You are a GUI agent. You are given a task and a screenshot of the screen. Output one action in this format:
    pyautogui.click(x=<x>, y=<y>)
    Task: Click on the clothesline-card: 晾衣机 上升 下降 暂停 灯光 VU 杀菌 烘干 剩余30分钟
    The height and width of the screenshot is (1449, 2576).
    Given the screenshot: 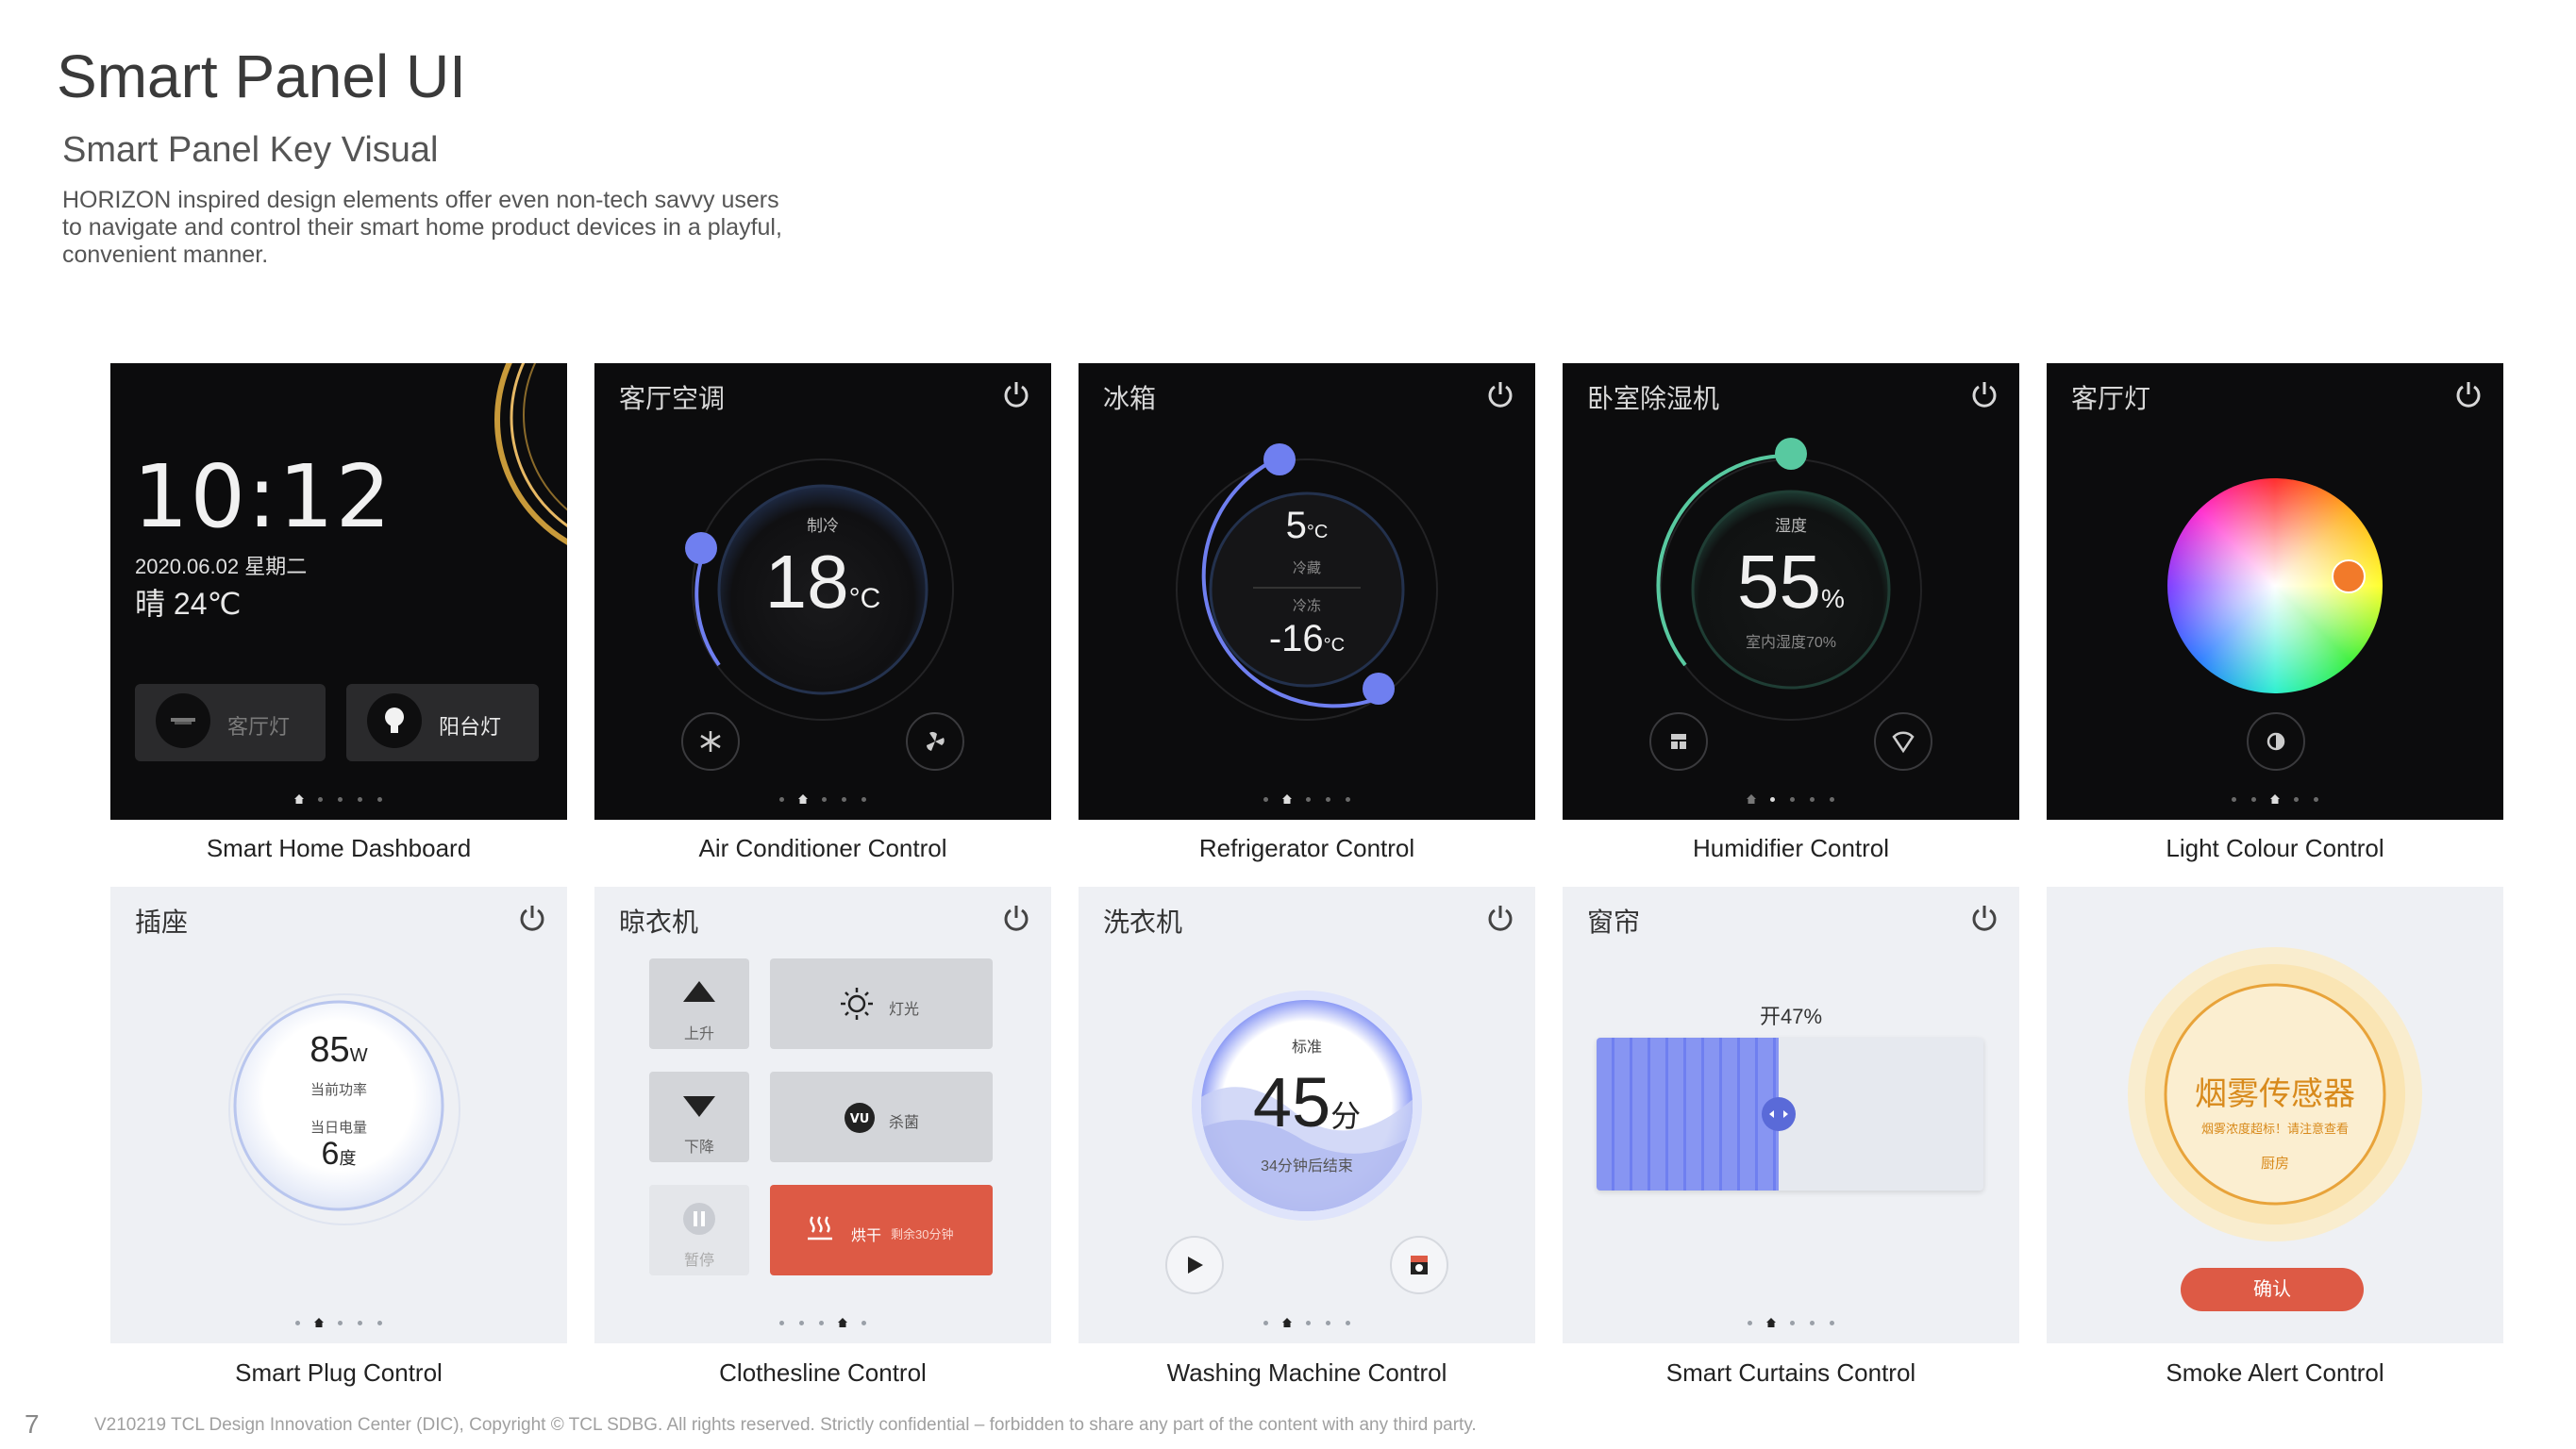 What is the action you would take?
    pyautogui.click(x=822, y=1115)
    